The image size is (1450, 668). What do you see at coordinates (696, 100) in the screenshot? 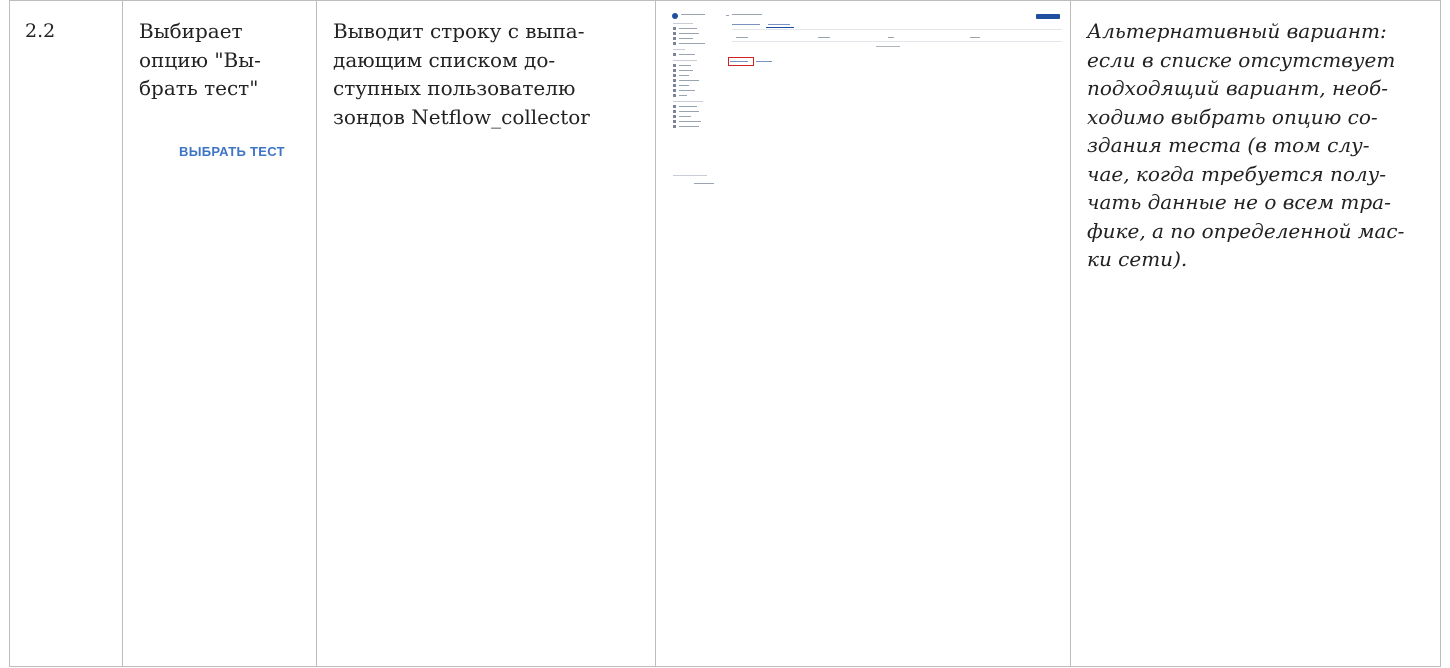
I see `screenshot-sidebar` at bounding box center [696, 100].